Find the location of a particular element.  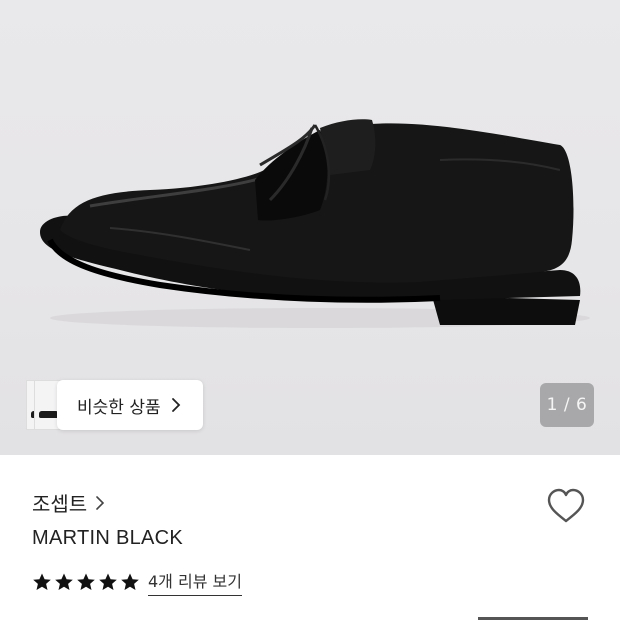

similar-products: 비슷한 상품 is located at coordinates (114, 405).